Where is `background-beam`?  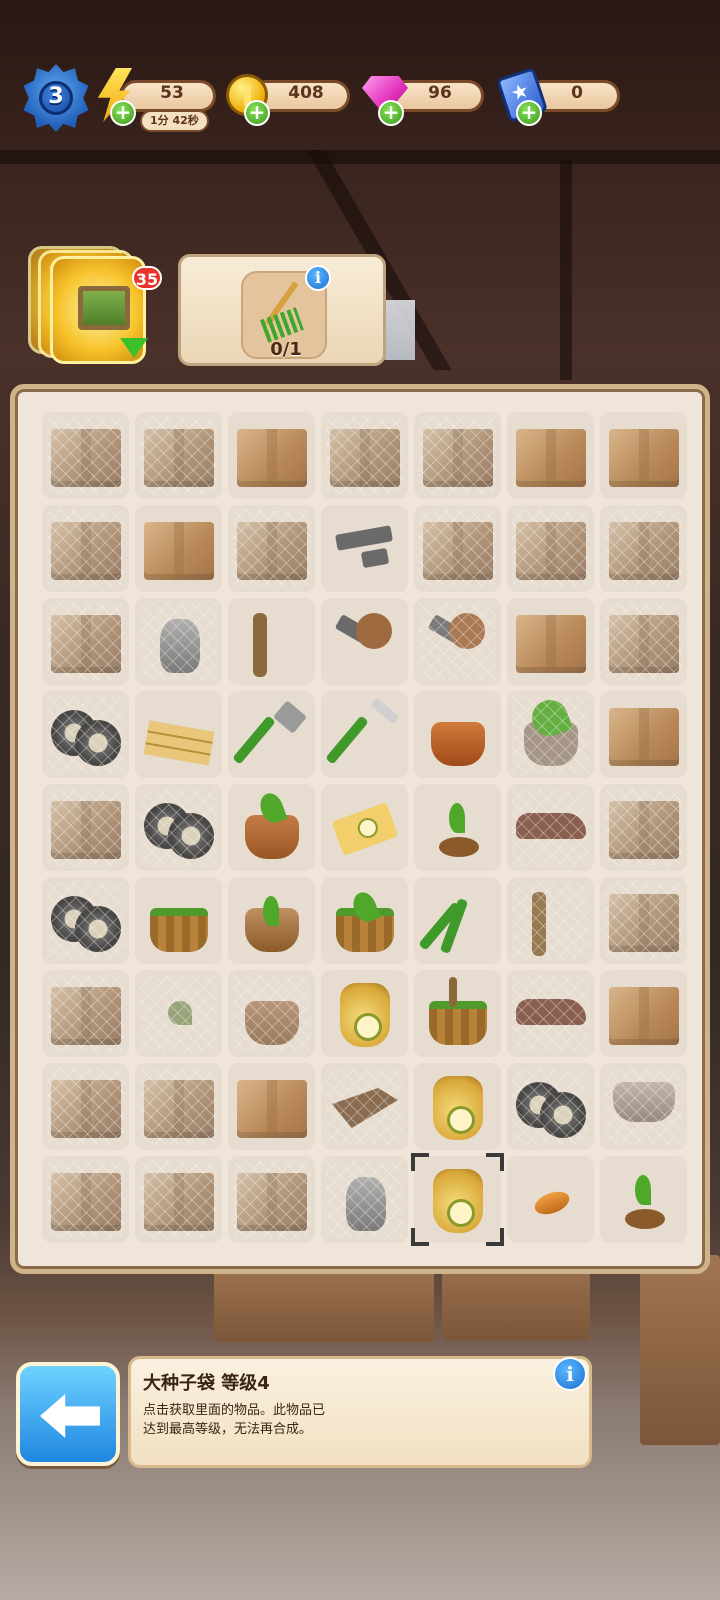 background-beam is located at coordinates (360, 157).